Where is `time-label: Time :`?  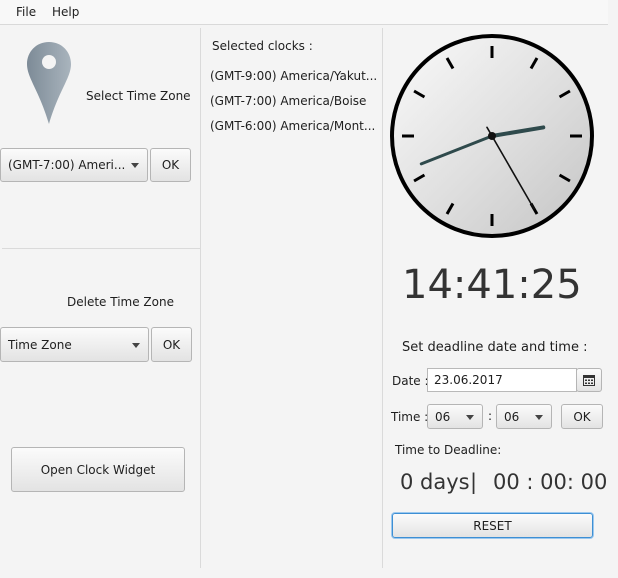 time-label: Time : is located at coordinates (410, 417).